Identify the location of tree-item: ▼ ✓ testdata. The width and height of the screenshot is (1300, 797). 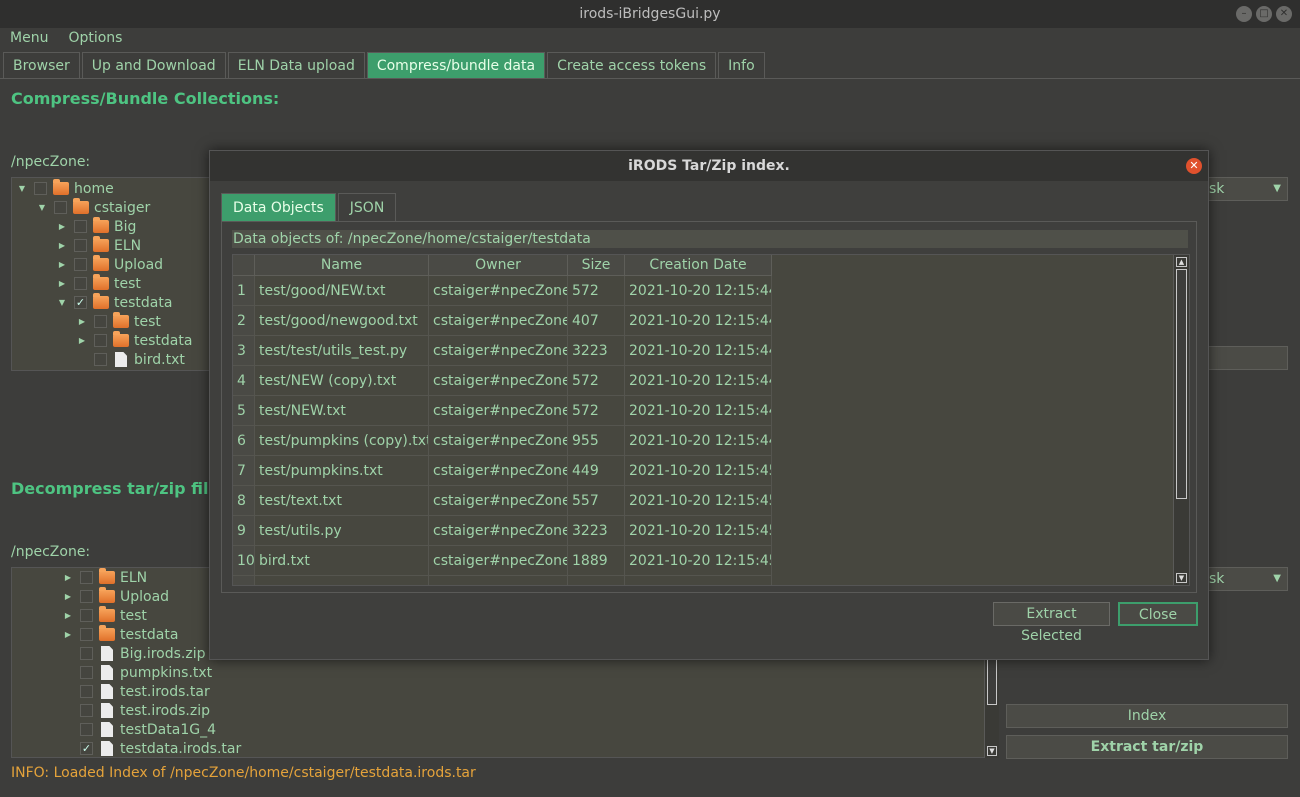
(114, 302).